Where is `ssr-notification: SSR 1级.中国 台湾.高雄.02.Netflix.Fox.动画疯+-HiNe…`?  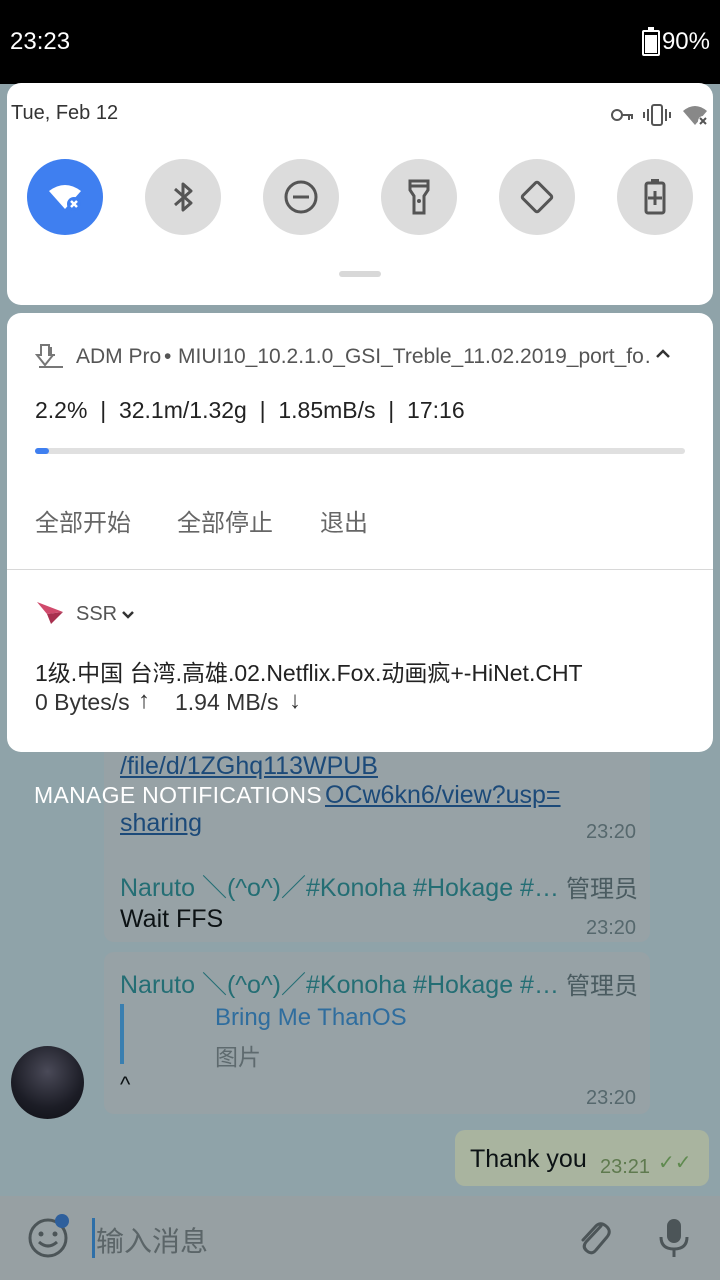
ssr-notification: SSR 1级.中国 台湾.高雄.02.Netflix.Fox.动画疯+-HiNe… is located at coordinates (360, 661).